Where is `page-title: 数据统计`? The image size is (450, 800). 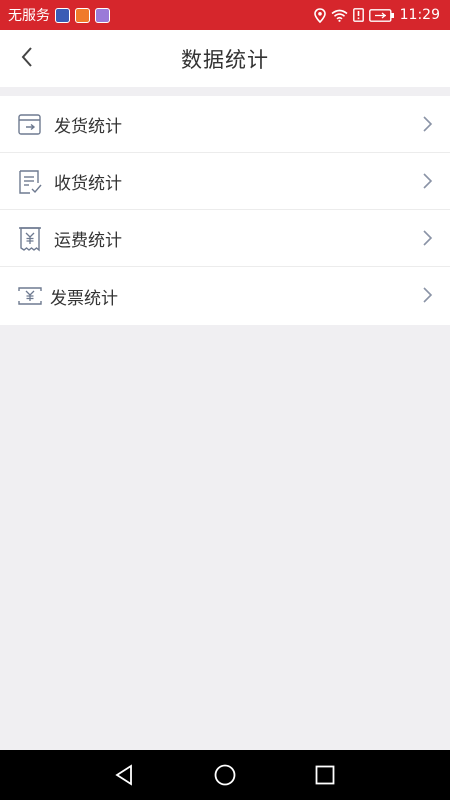
page-title: 数据统计 is located at coordinates (225, 59).